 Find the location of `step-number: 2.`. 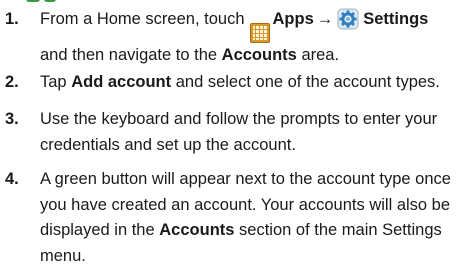

step-number: 2. is located at coordinates (12, 82).